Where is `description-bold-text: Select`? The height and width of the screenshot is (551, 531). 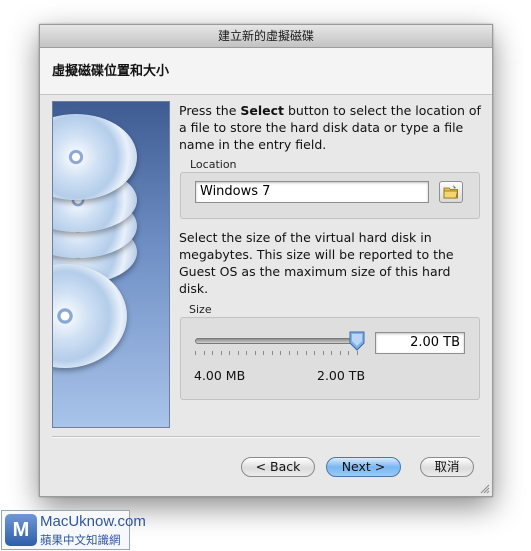
description-bold-text: Select is located at coordinates (262, 110).